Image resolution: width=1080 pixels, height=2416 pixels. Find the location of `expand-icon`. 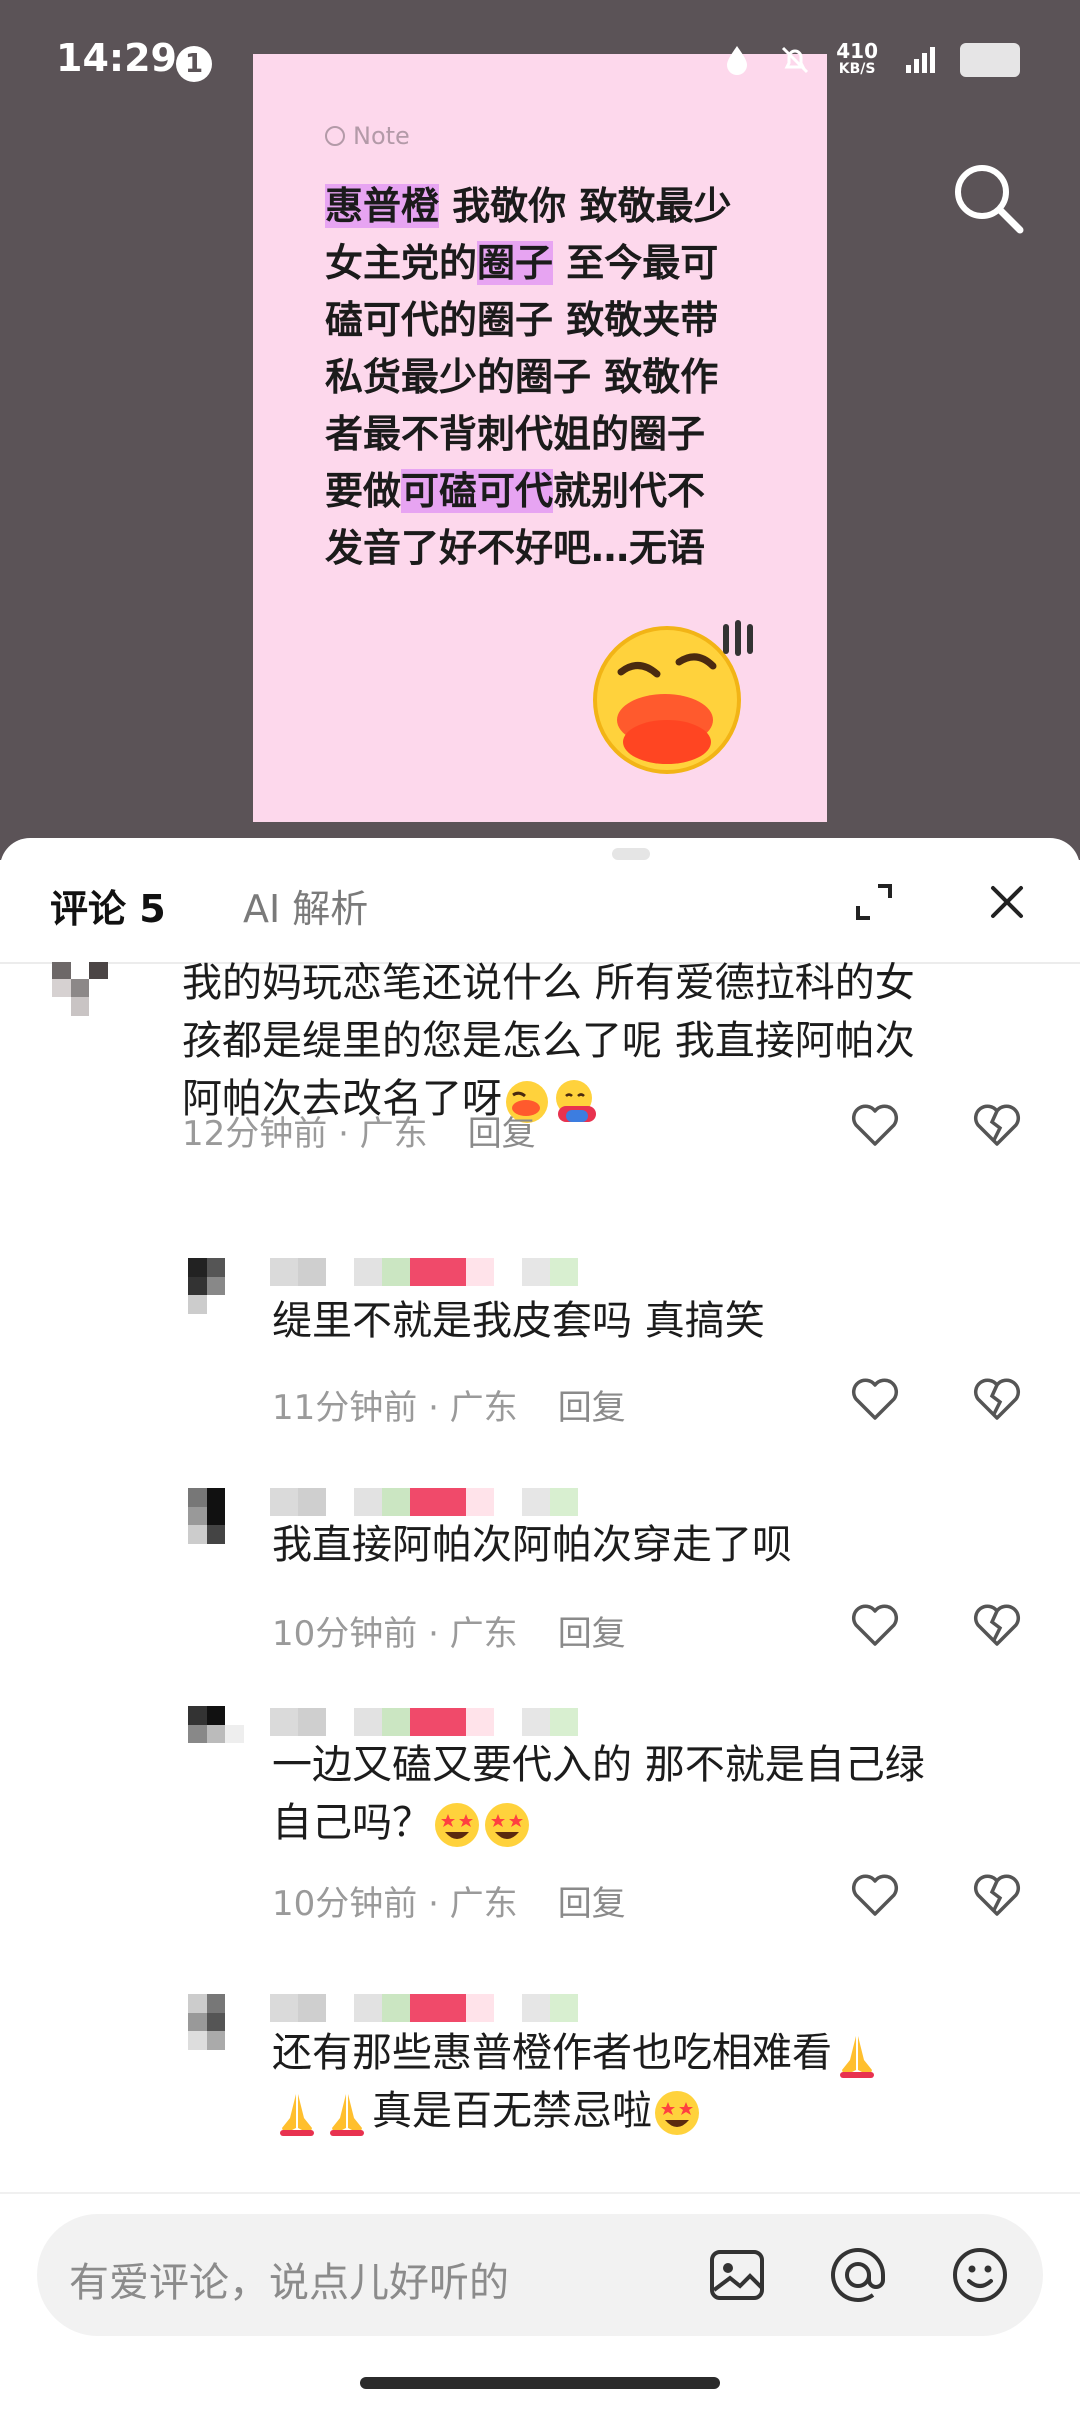

expand-icon is located at coordinates (874, 902).